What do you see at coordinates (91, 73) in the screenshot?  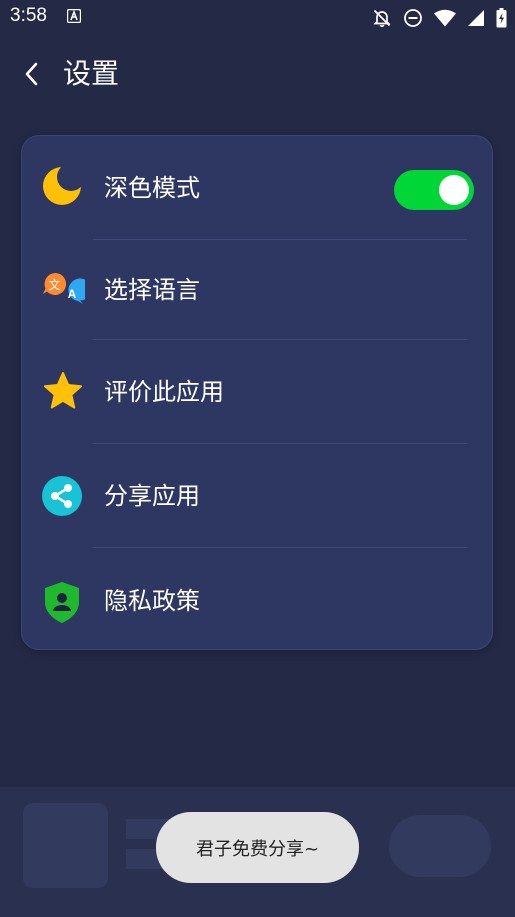 I see `page-title: 设置` at bounding box center [91, 73].